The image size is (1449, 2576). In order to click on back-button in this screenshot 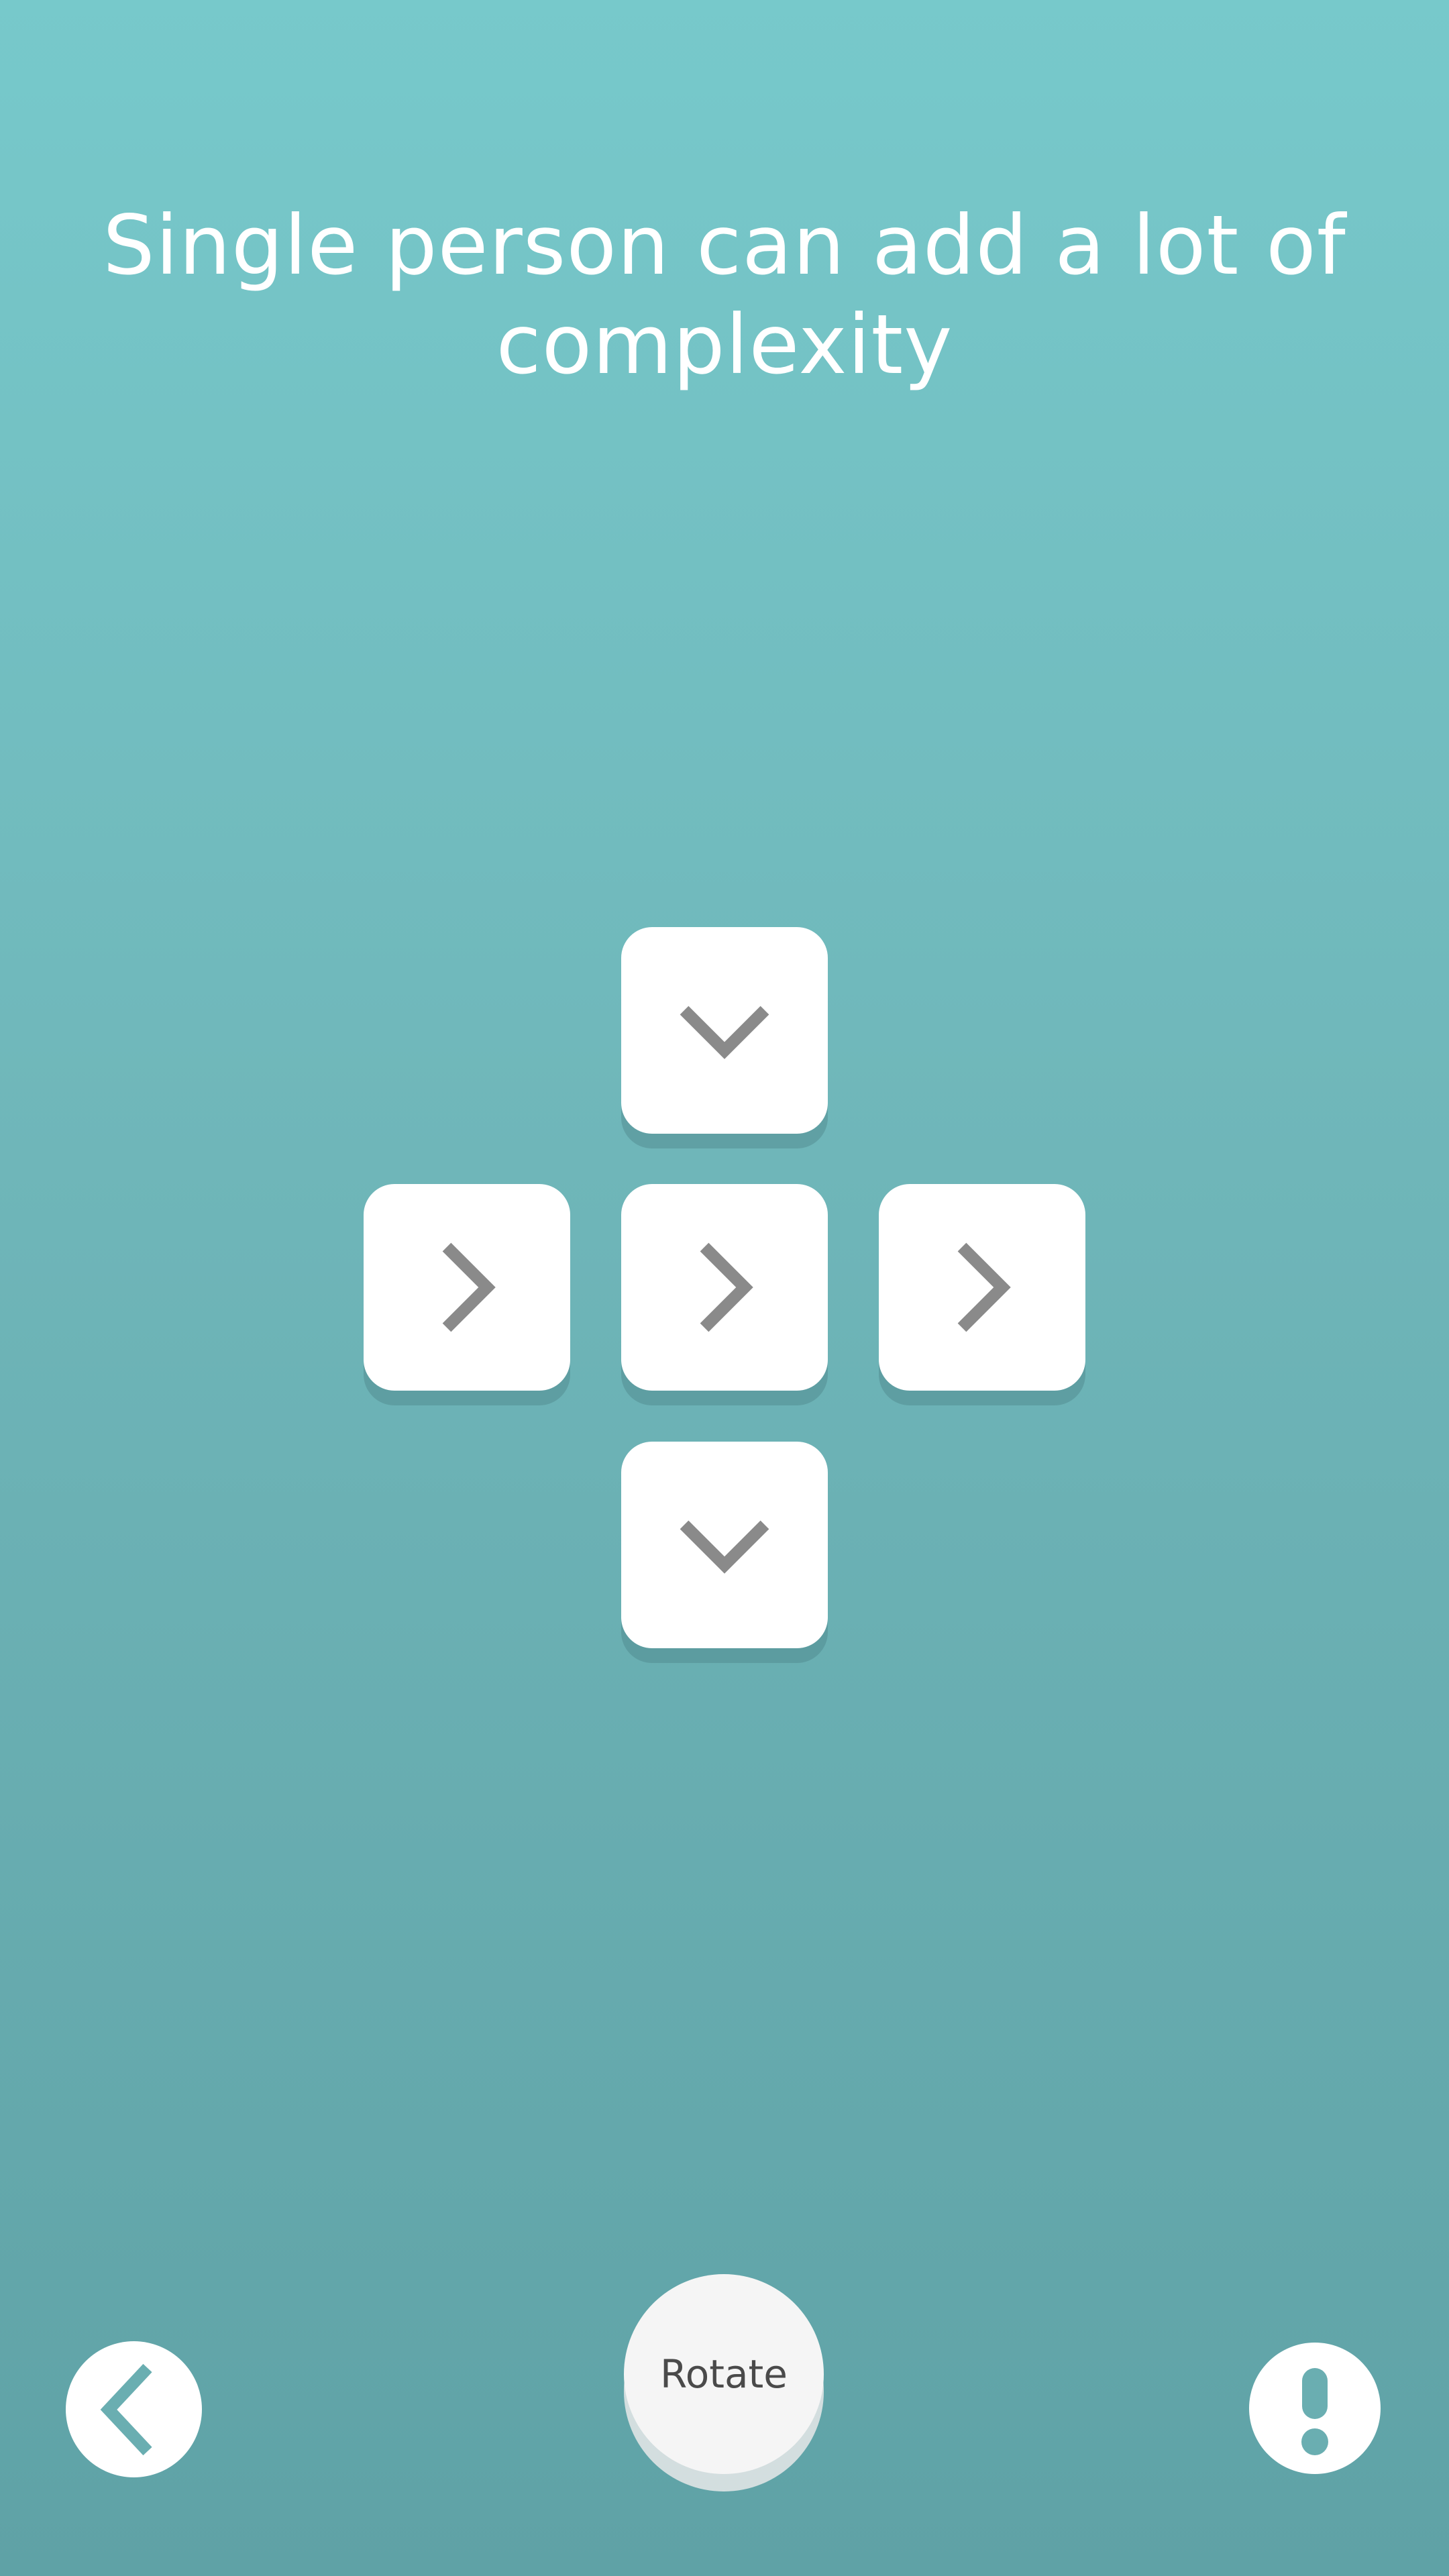, I will do `click(134, 2409)`.